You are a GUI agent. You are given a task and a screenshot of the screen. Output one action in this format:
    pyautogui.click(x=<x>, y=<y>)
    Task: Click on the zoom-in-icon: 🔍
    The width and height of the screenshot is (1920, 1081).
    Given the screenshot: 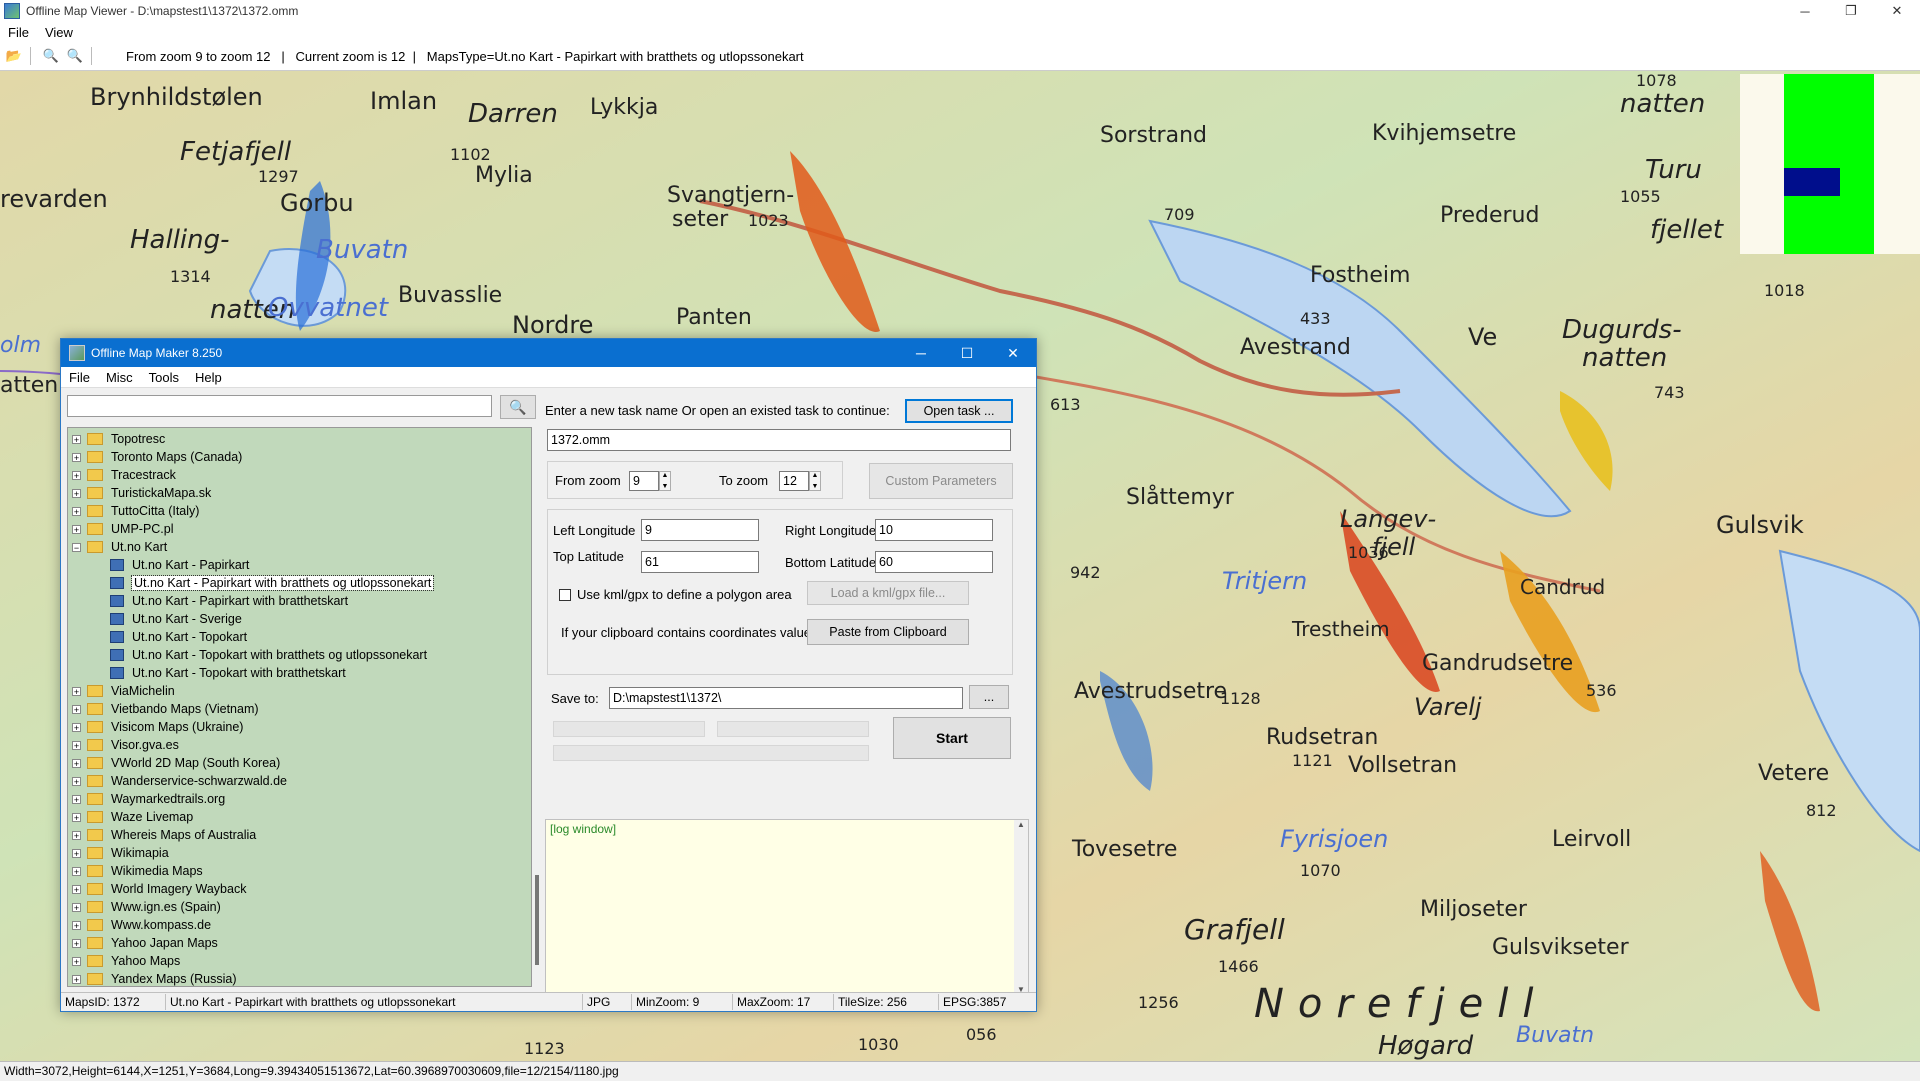 What is the action you would take?
    pyautogui.click(x=75, y=56)
    